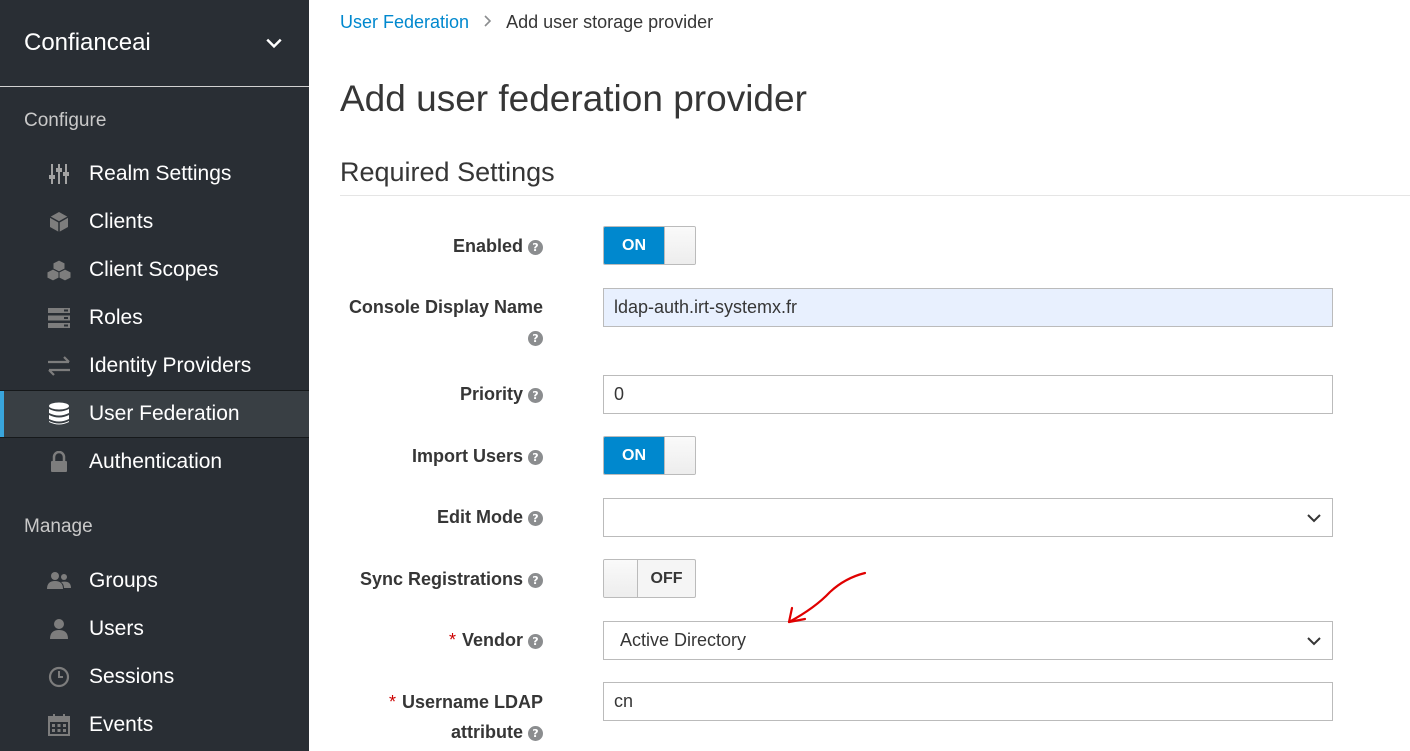  Describe the element at coordinates (121, 724) in the screenshot. I see `sidebar-item-label: Events` at that location.